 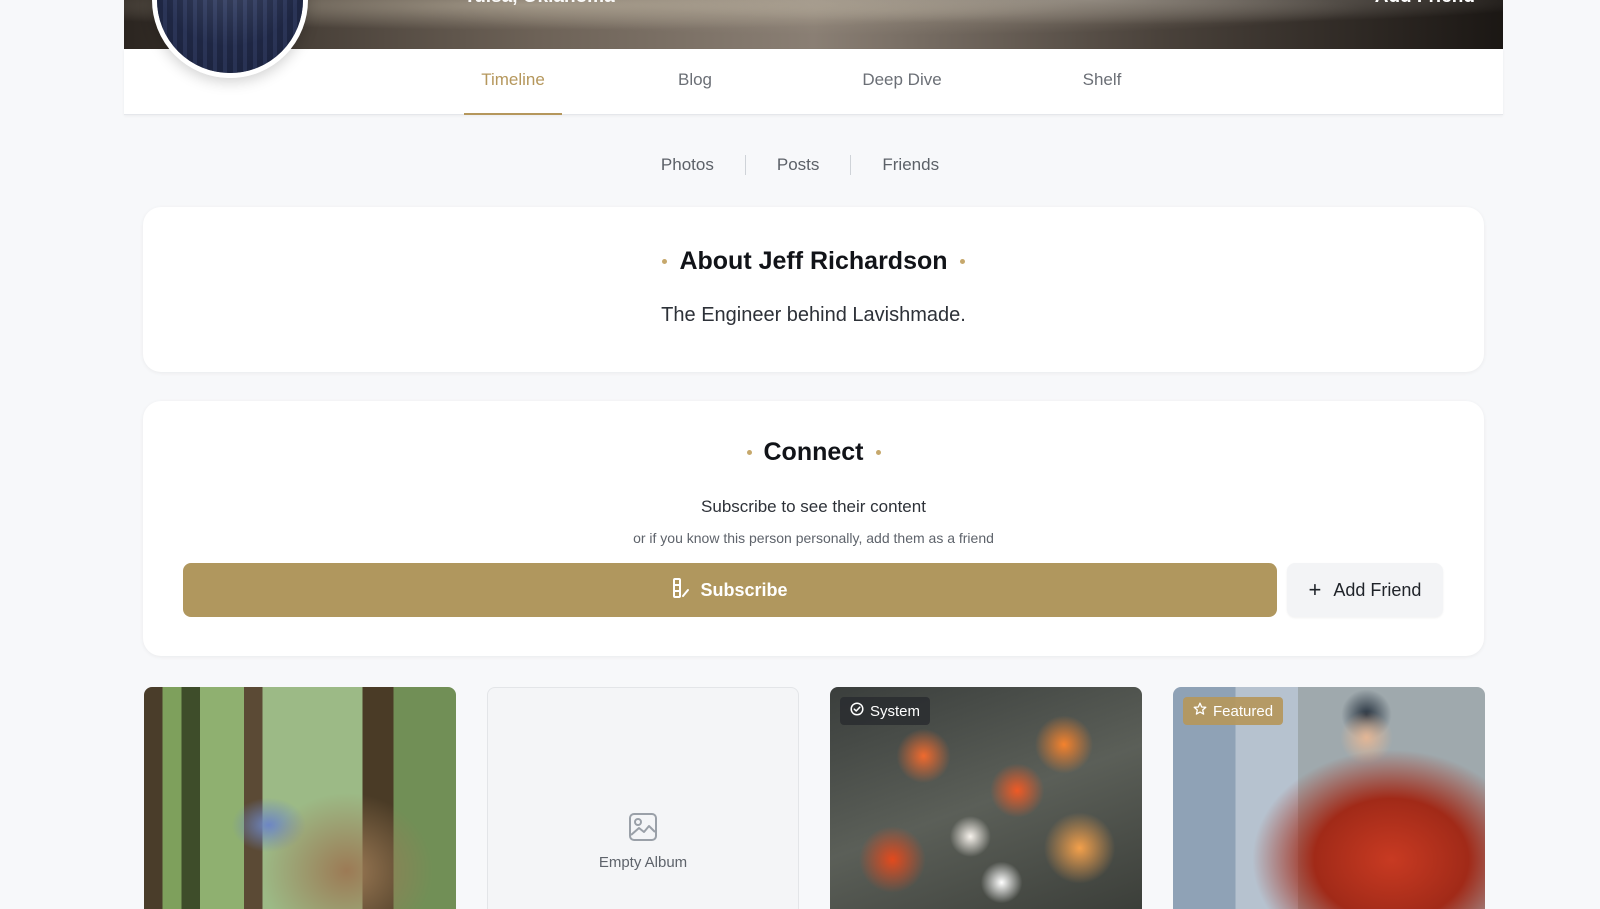 What do you see at coordinates (300, 798) in the screenshot?
I see `album-tile` at bounding box center [300, 798].